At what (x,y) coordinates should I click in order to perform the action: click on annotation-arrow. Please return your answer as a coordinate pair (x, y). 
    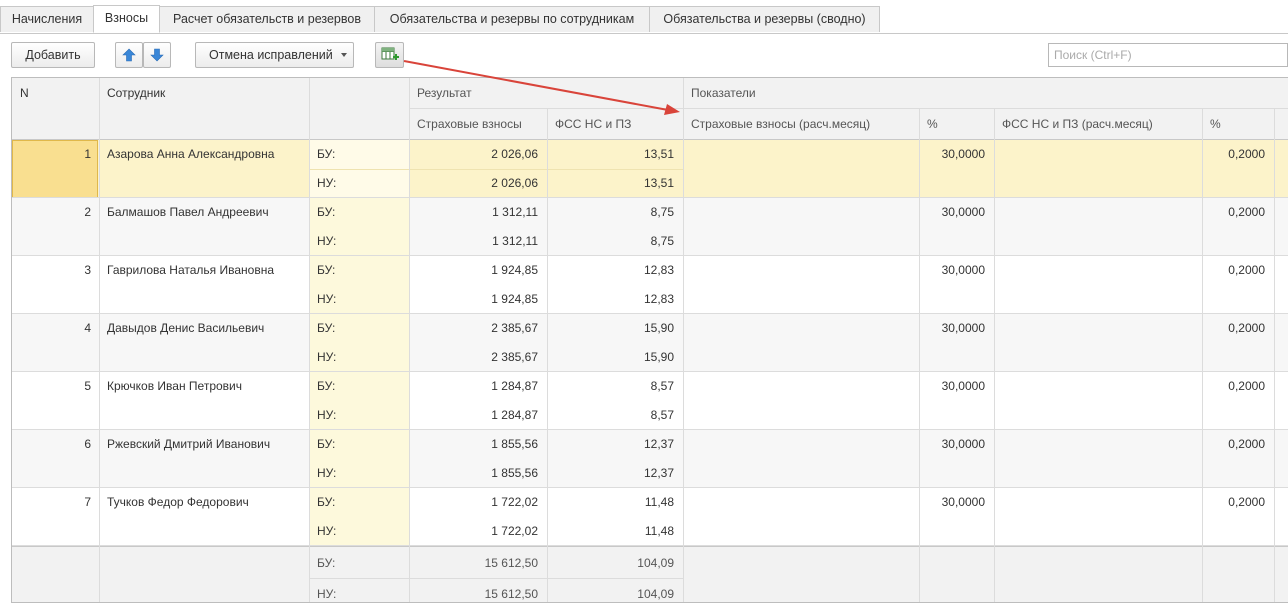
    Looking at the image, I should click on (541, 87).